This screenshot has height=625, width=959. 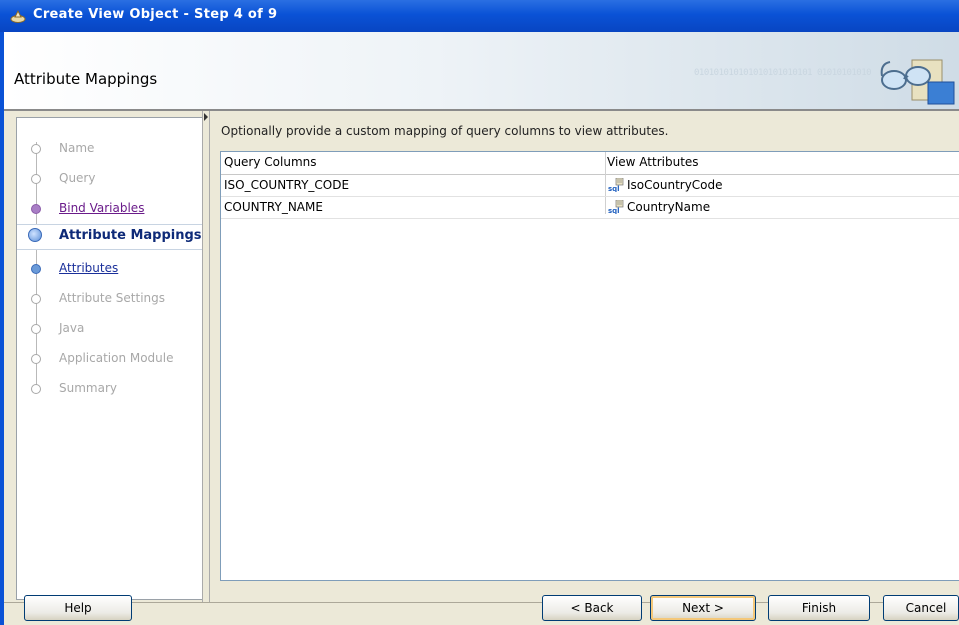 What do you see at coordinates (590, 163) in the screenshot?
I see `table-header: Query Columns View Attributes` at bounding box center [590, 163].